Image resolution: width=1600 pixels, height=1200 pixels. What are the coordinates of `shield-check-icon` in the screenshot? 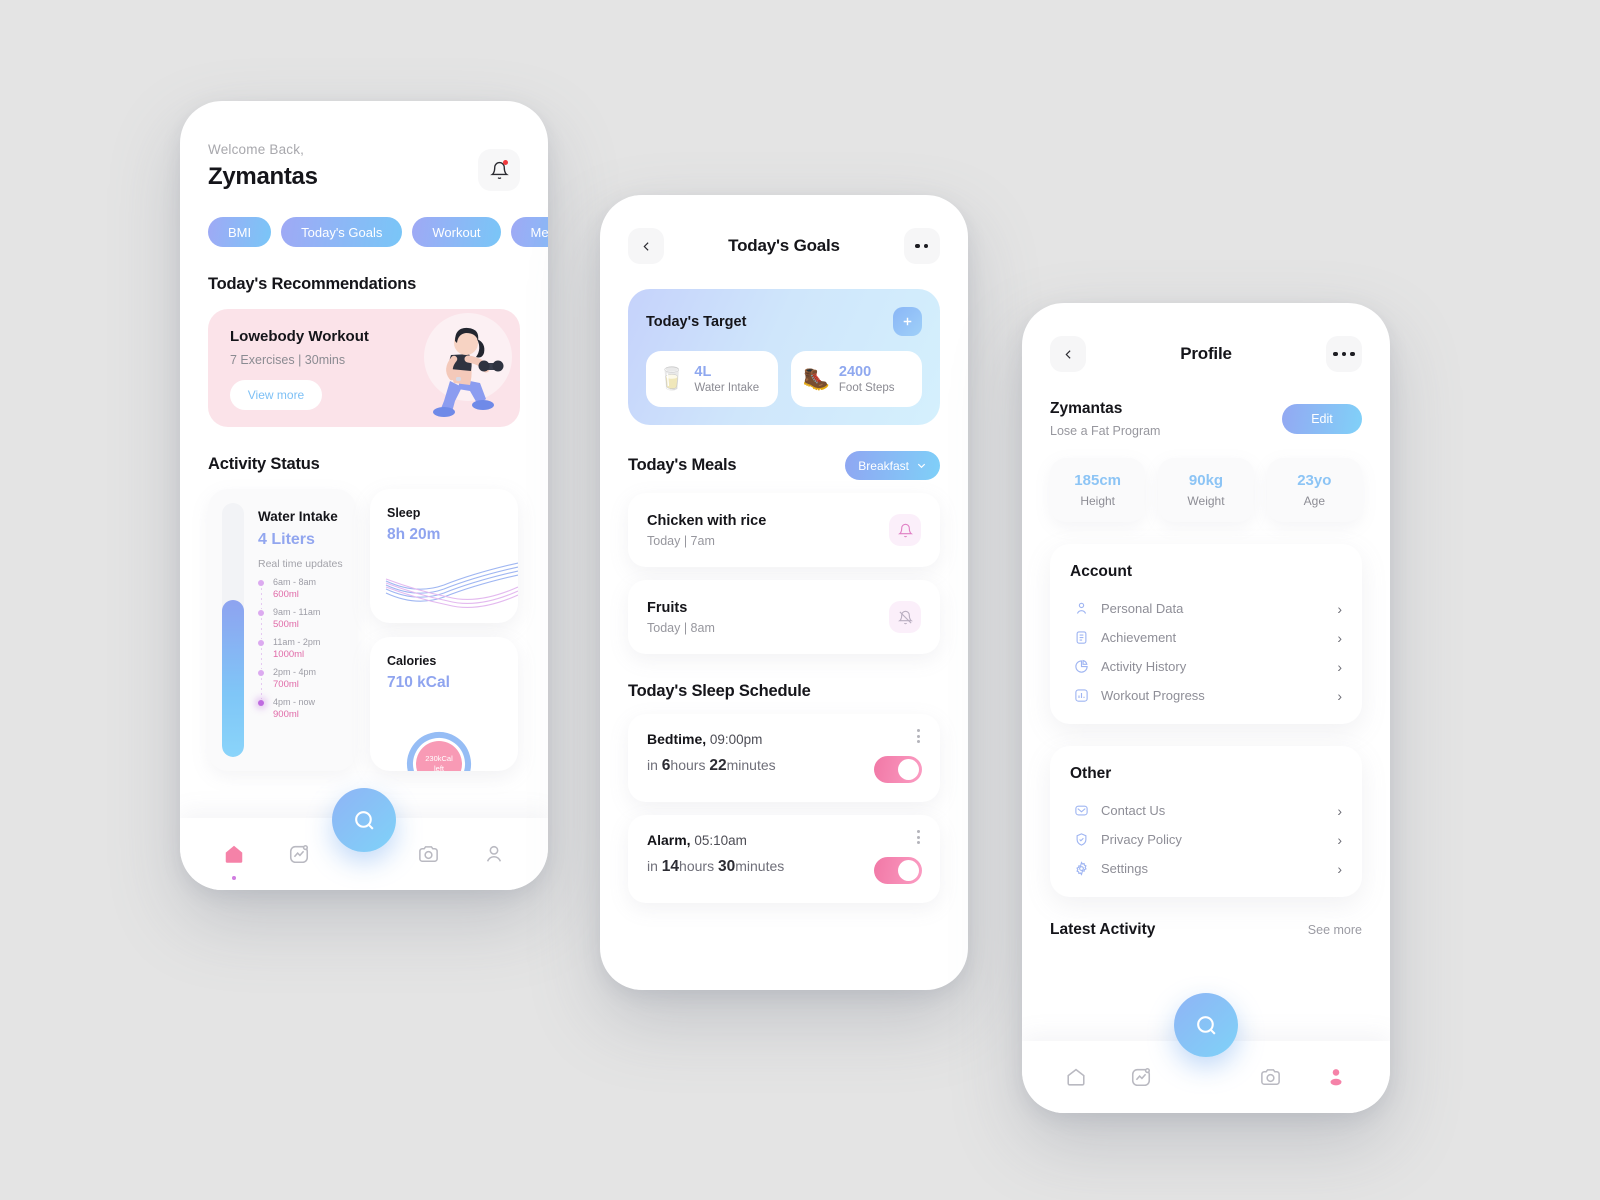 It's located at (1081, 839).